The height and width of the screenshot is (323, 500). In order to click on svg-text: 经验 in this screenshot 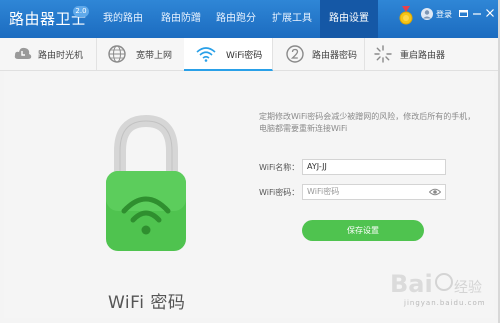, I will do `click(468, 288)`.